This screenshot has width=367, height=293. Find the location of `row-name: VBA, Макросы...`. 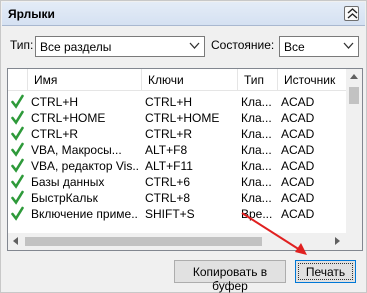

row-name: VBA, Макросы... is located at coordinates (76, 150).